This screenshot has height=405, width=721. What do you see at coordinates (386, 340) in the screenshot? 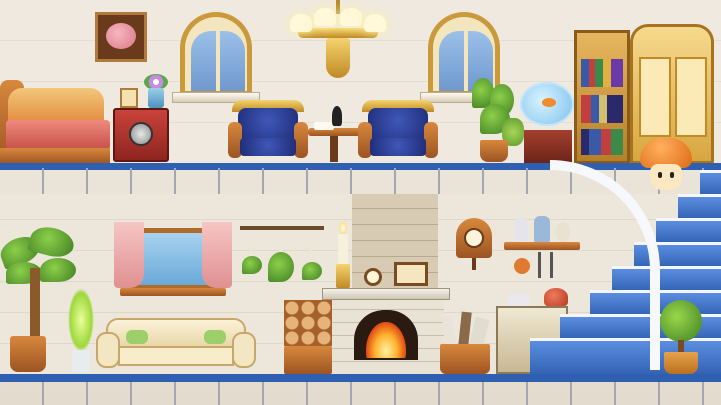
I see `fire-icon` at bounding box center [386, 340].